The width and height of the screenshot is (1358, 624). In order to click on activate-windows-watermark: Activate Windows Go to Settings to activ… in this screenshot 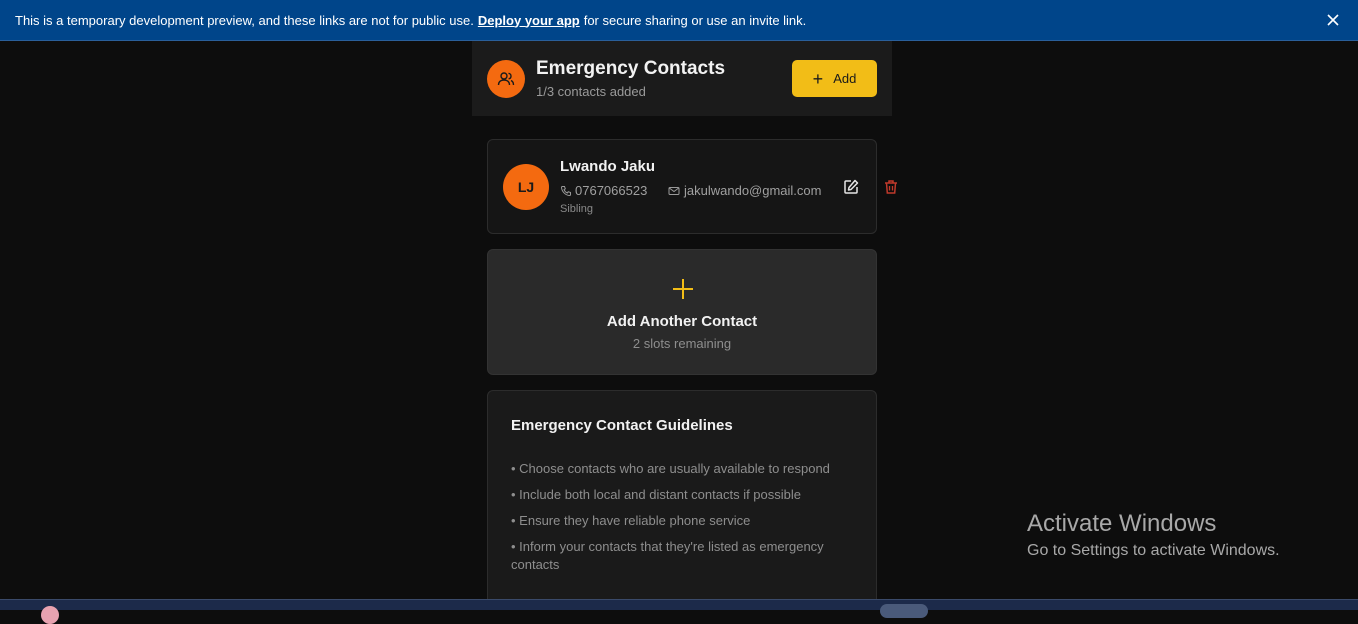, I will do `click(1153, 535)`.